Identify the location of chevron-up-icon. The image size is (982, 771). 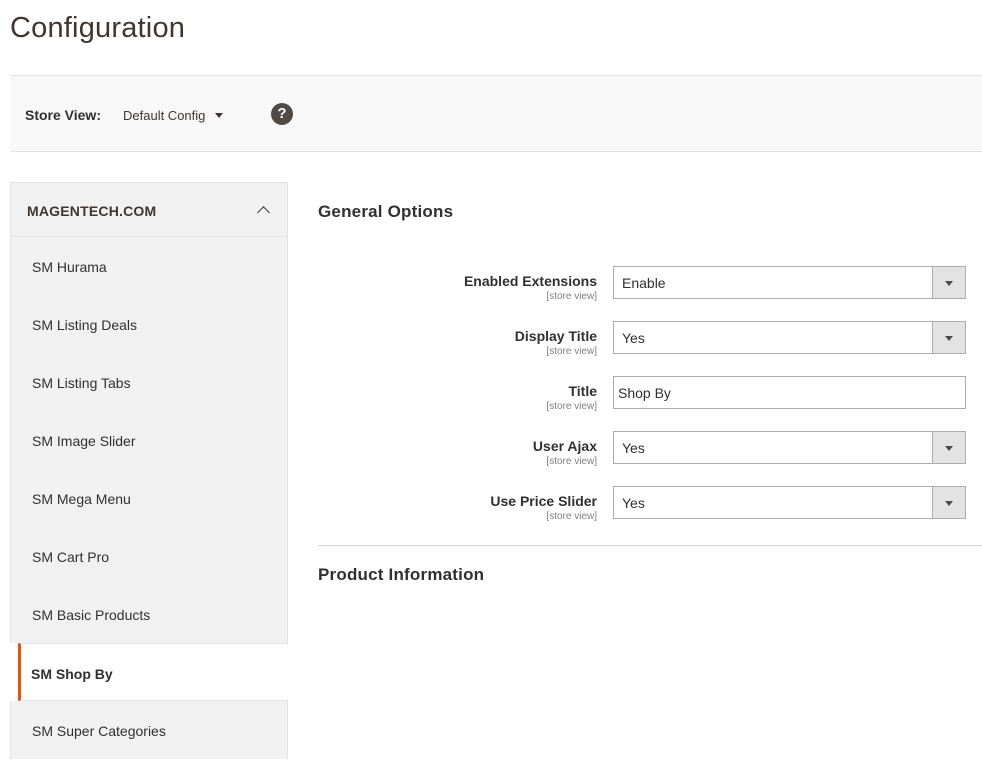
(263, 212).